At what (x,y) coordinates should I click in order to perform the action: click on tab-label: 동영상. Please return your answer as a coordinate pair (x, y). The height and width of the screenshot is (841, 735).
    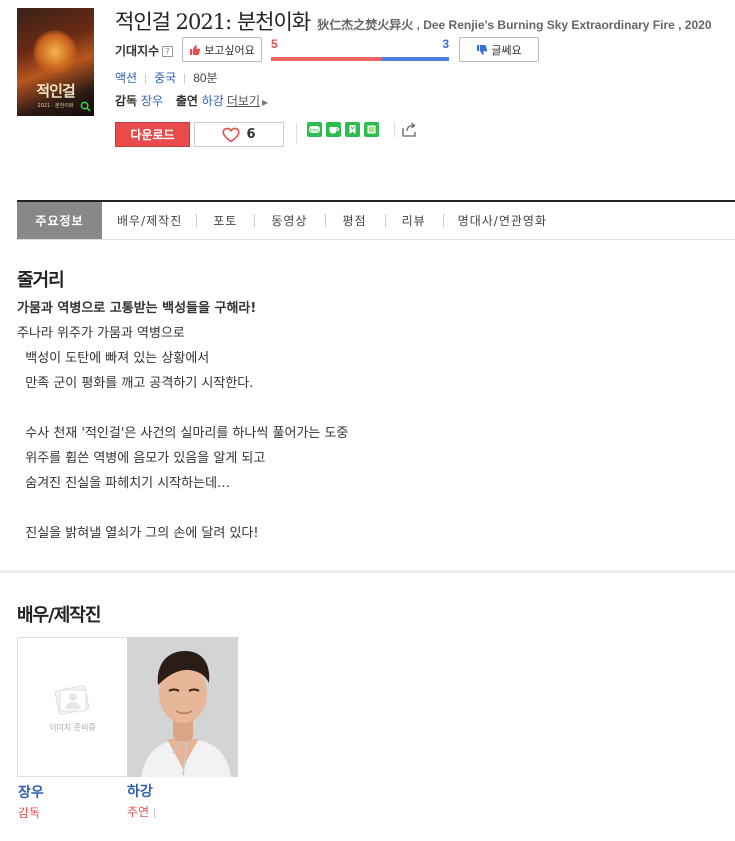
    Looking at the image, I should click on (289, 221).